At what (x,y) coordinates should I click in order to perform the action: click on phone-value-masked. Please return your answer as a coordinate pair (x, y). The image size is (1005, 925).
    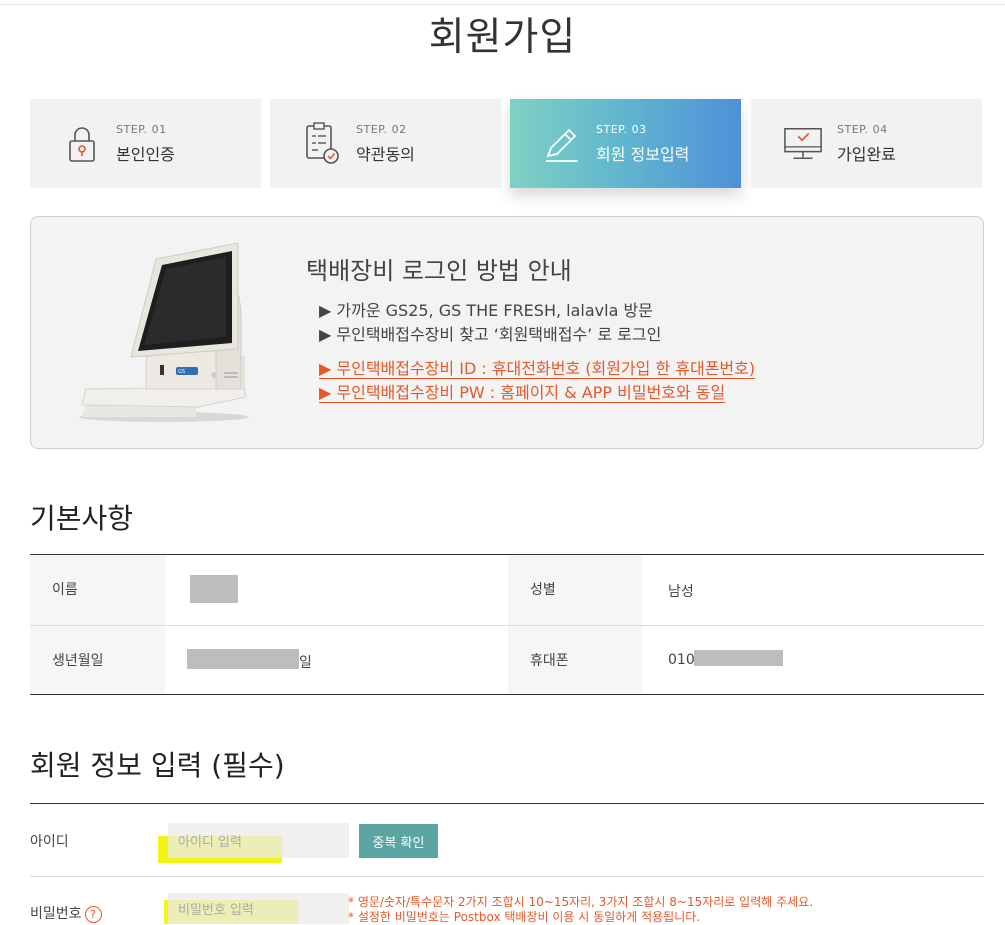
    Looking at the image, I should click on (738, 658).